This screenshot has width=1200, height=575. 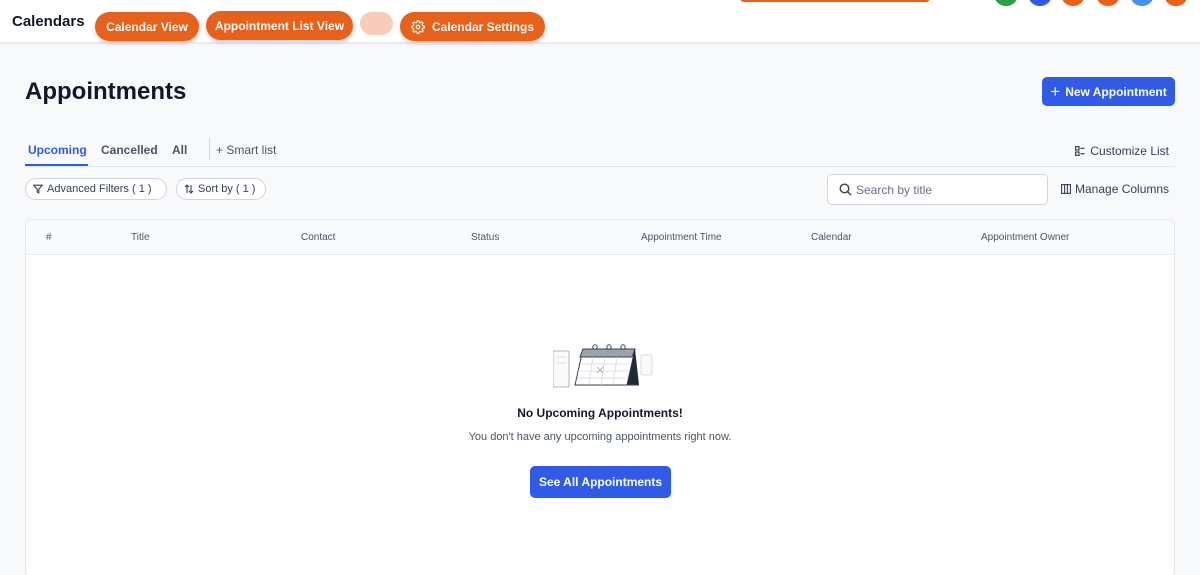 What do you see at coordinates (418, 26) in the screenshot?
I see `gear-icon` at bounding box center [418, 26].